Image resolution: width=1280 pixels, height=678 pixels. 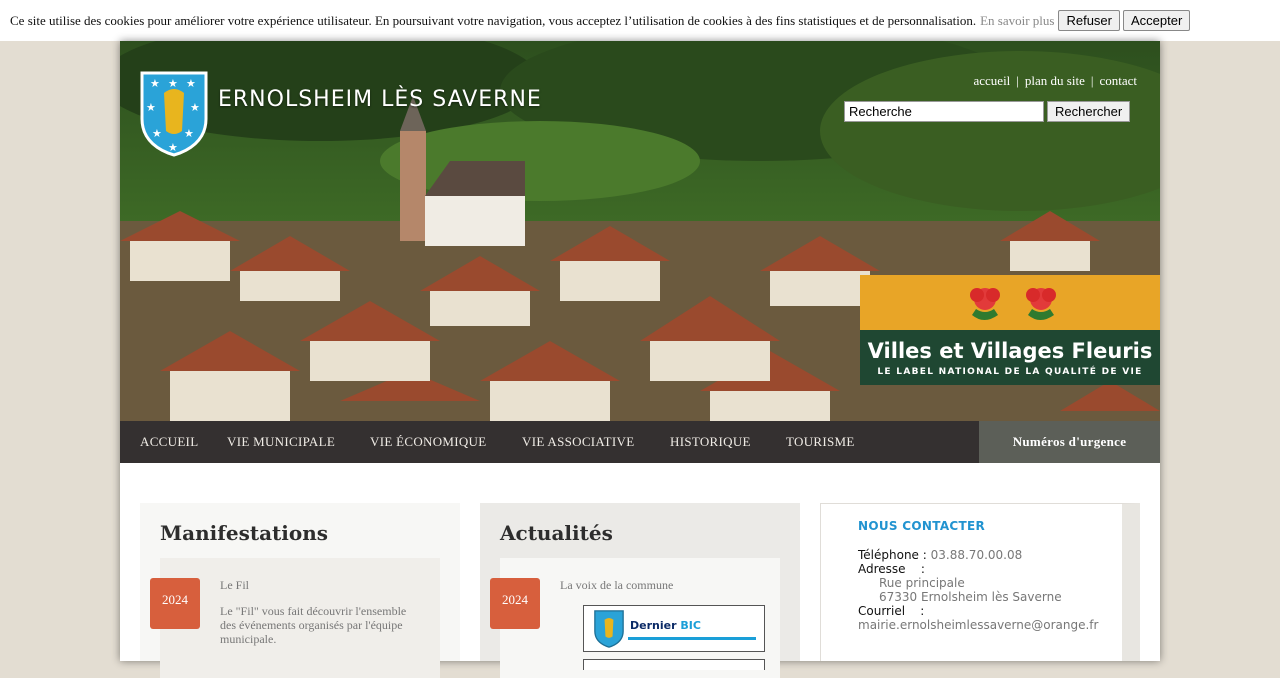 What do you see at coordinates (820, 442) in the screenshot?
I see `nav-item-tourisme: Tourisme` at bounding box center [820, 442].